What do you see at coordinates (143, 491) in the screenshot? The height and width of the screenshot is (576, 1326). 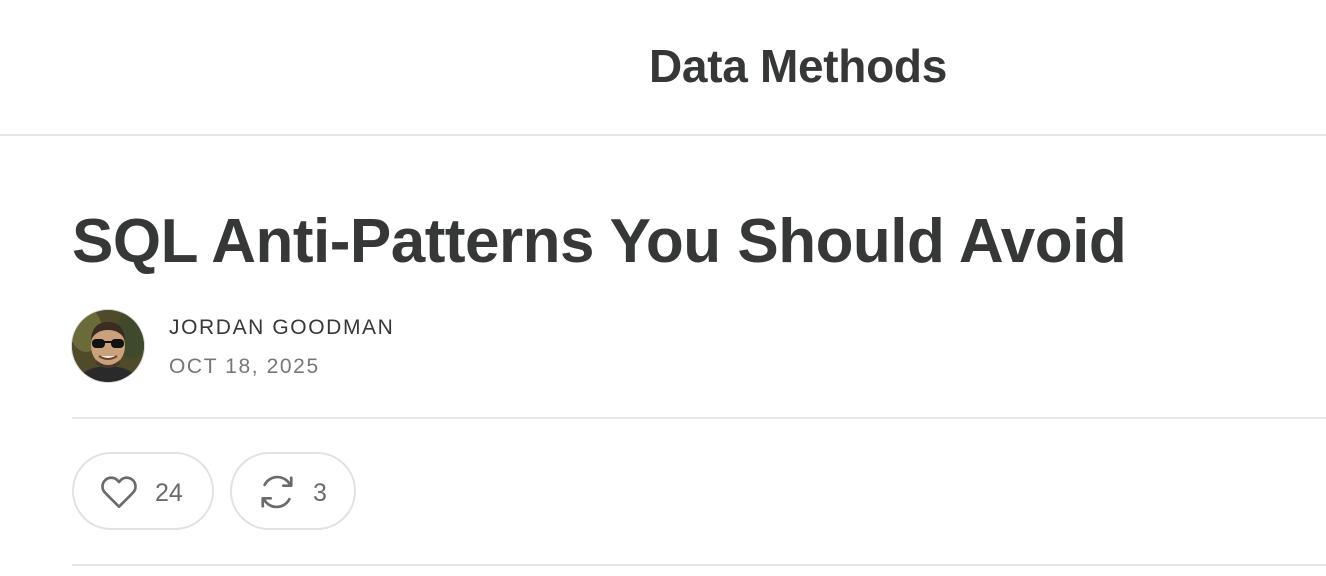 I see `like-button: 24` at bounding box center [143, 491].